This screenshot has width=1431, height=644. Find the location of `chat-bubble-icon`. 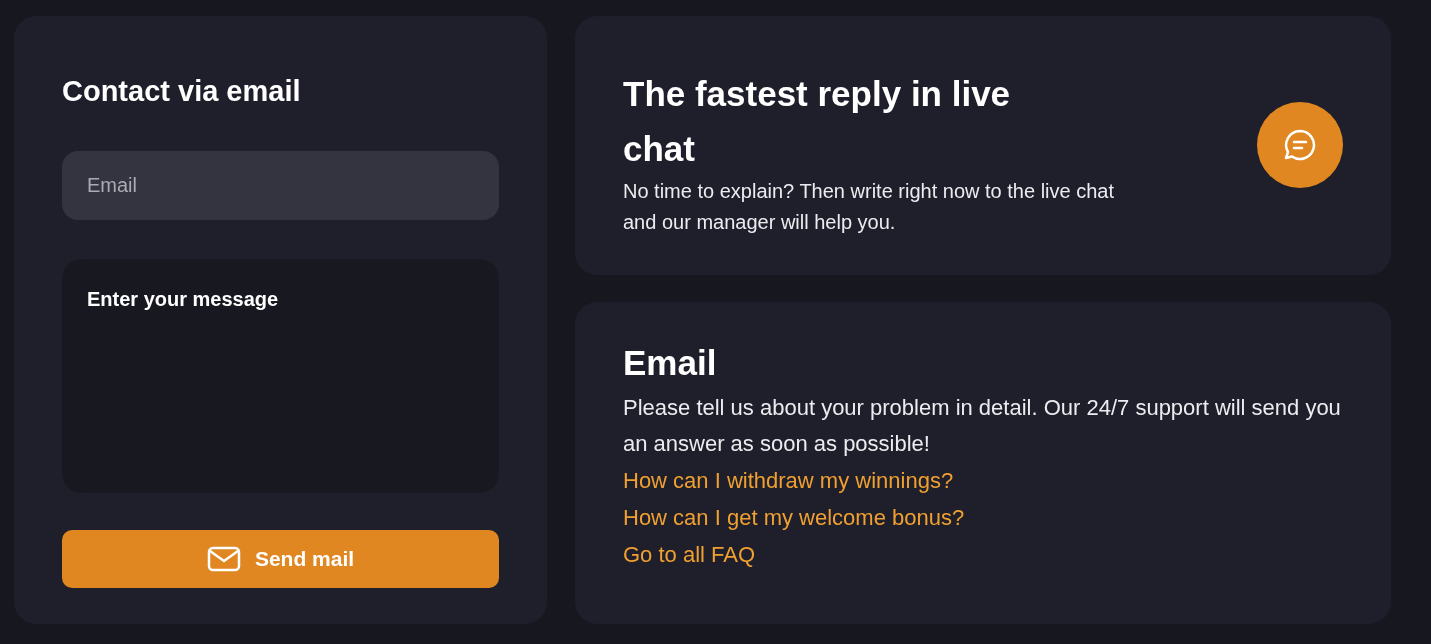

chat-bubble-icon is located at coordinates (1300, 145).